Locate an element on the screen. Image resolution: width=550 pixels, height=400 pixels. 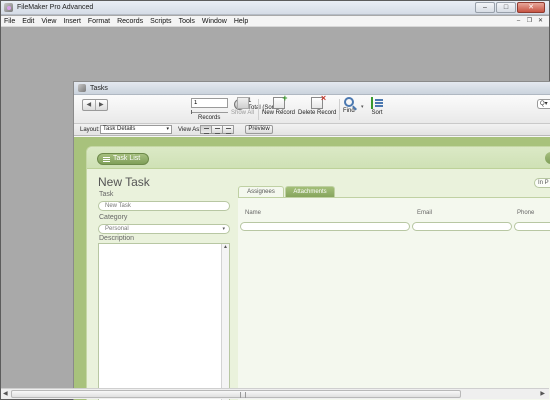
menu-file: File is located at coordinates (9, 21).